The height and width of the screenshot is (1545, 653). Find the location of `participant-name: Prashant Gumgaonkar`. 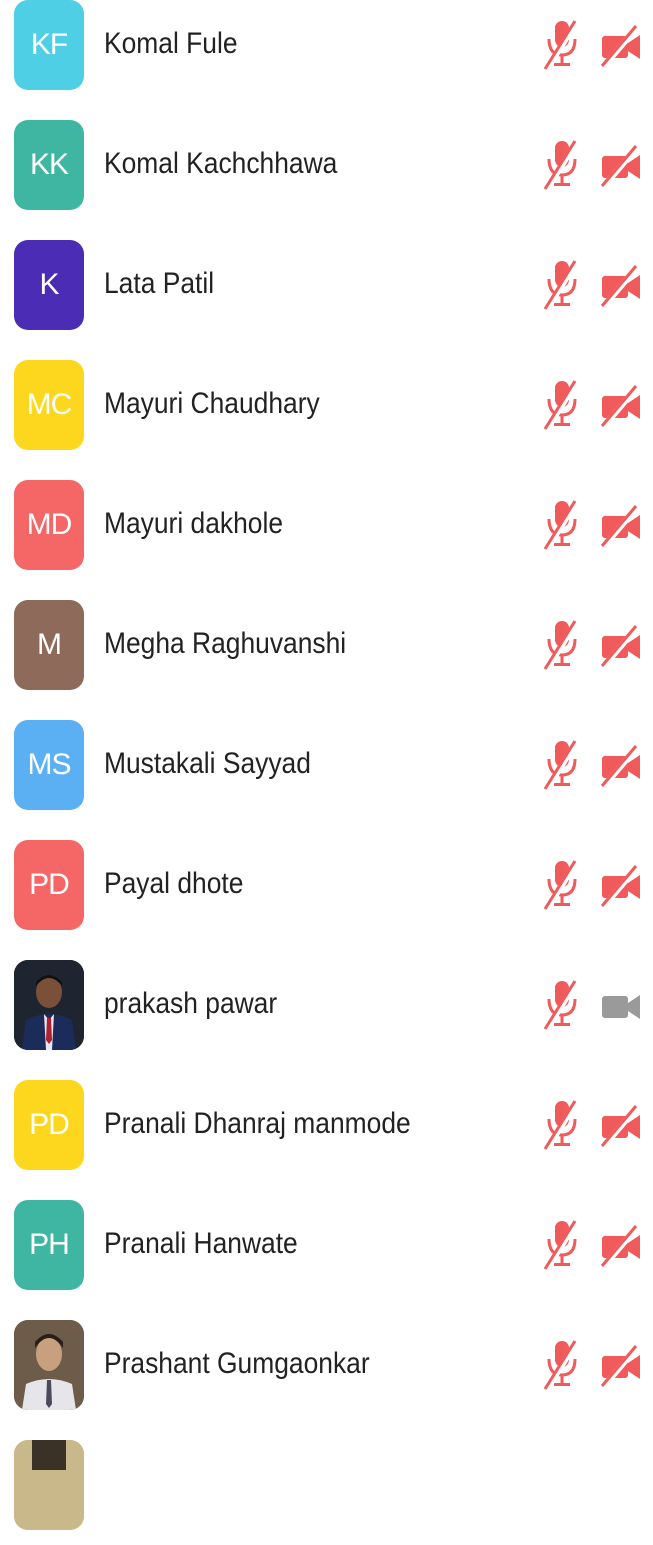

participant-name: Prashant Gumgaonkar is located at coordinates (237, 1363).